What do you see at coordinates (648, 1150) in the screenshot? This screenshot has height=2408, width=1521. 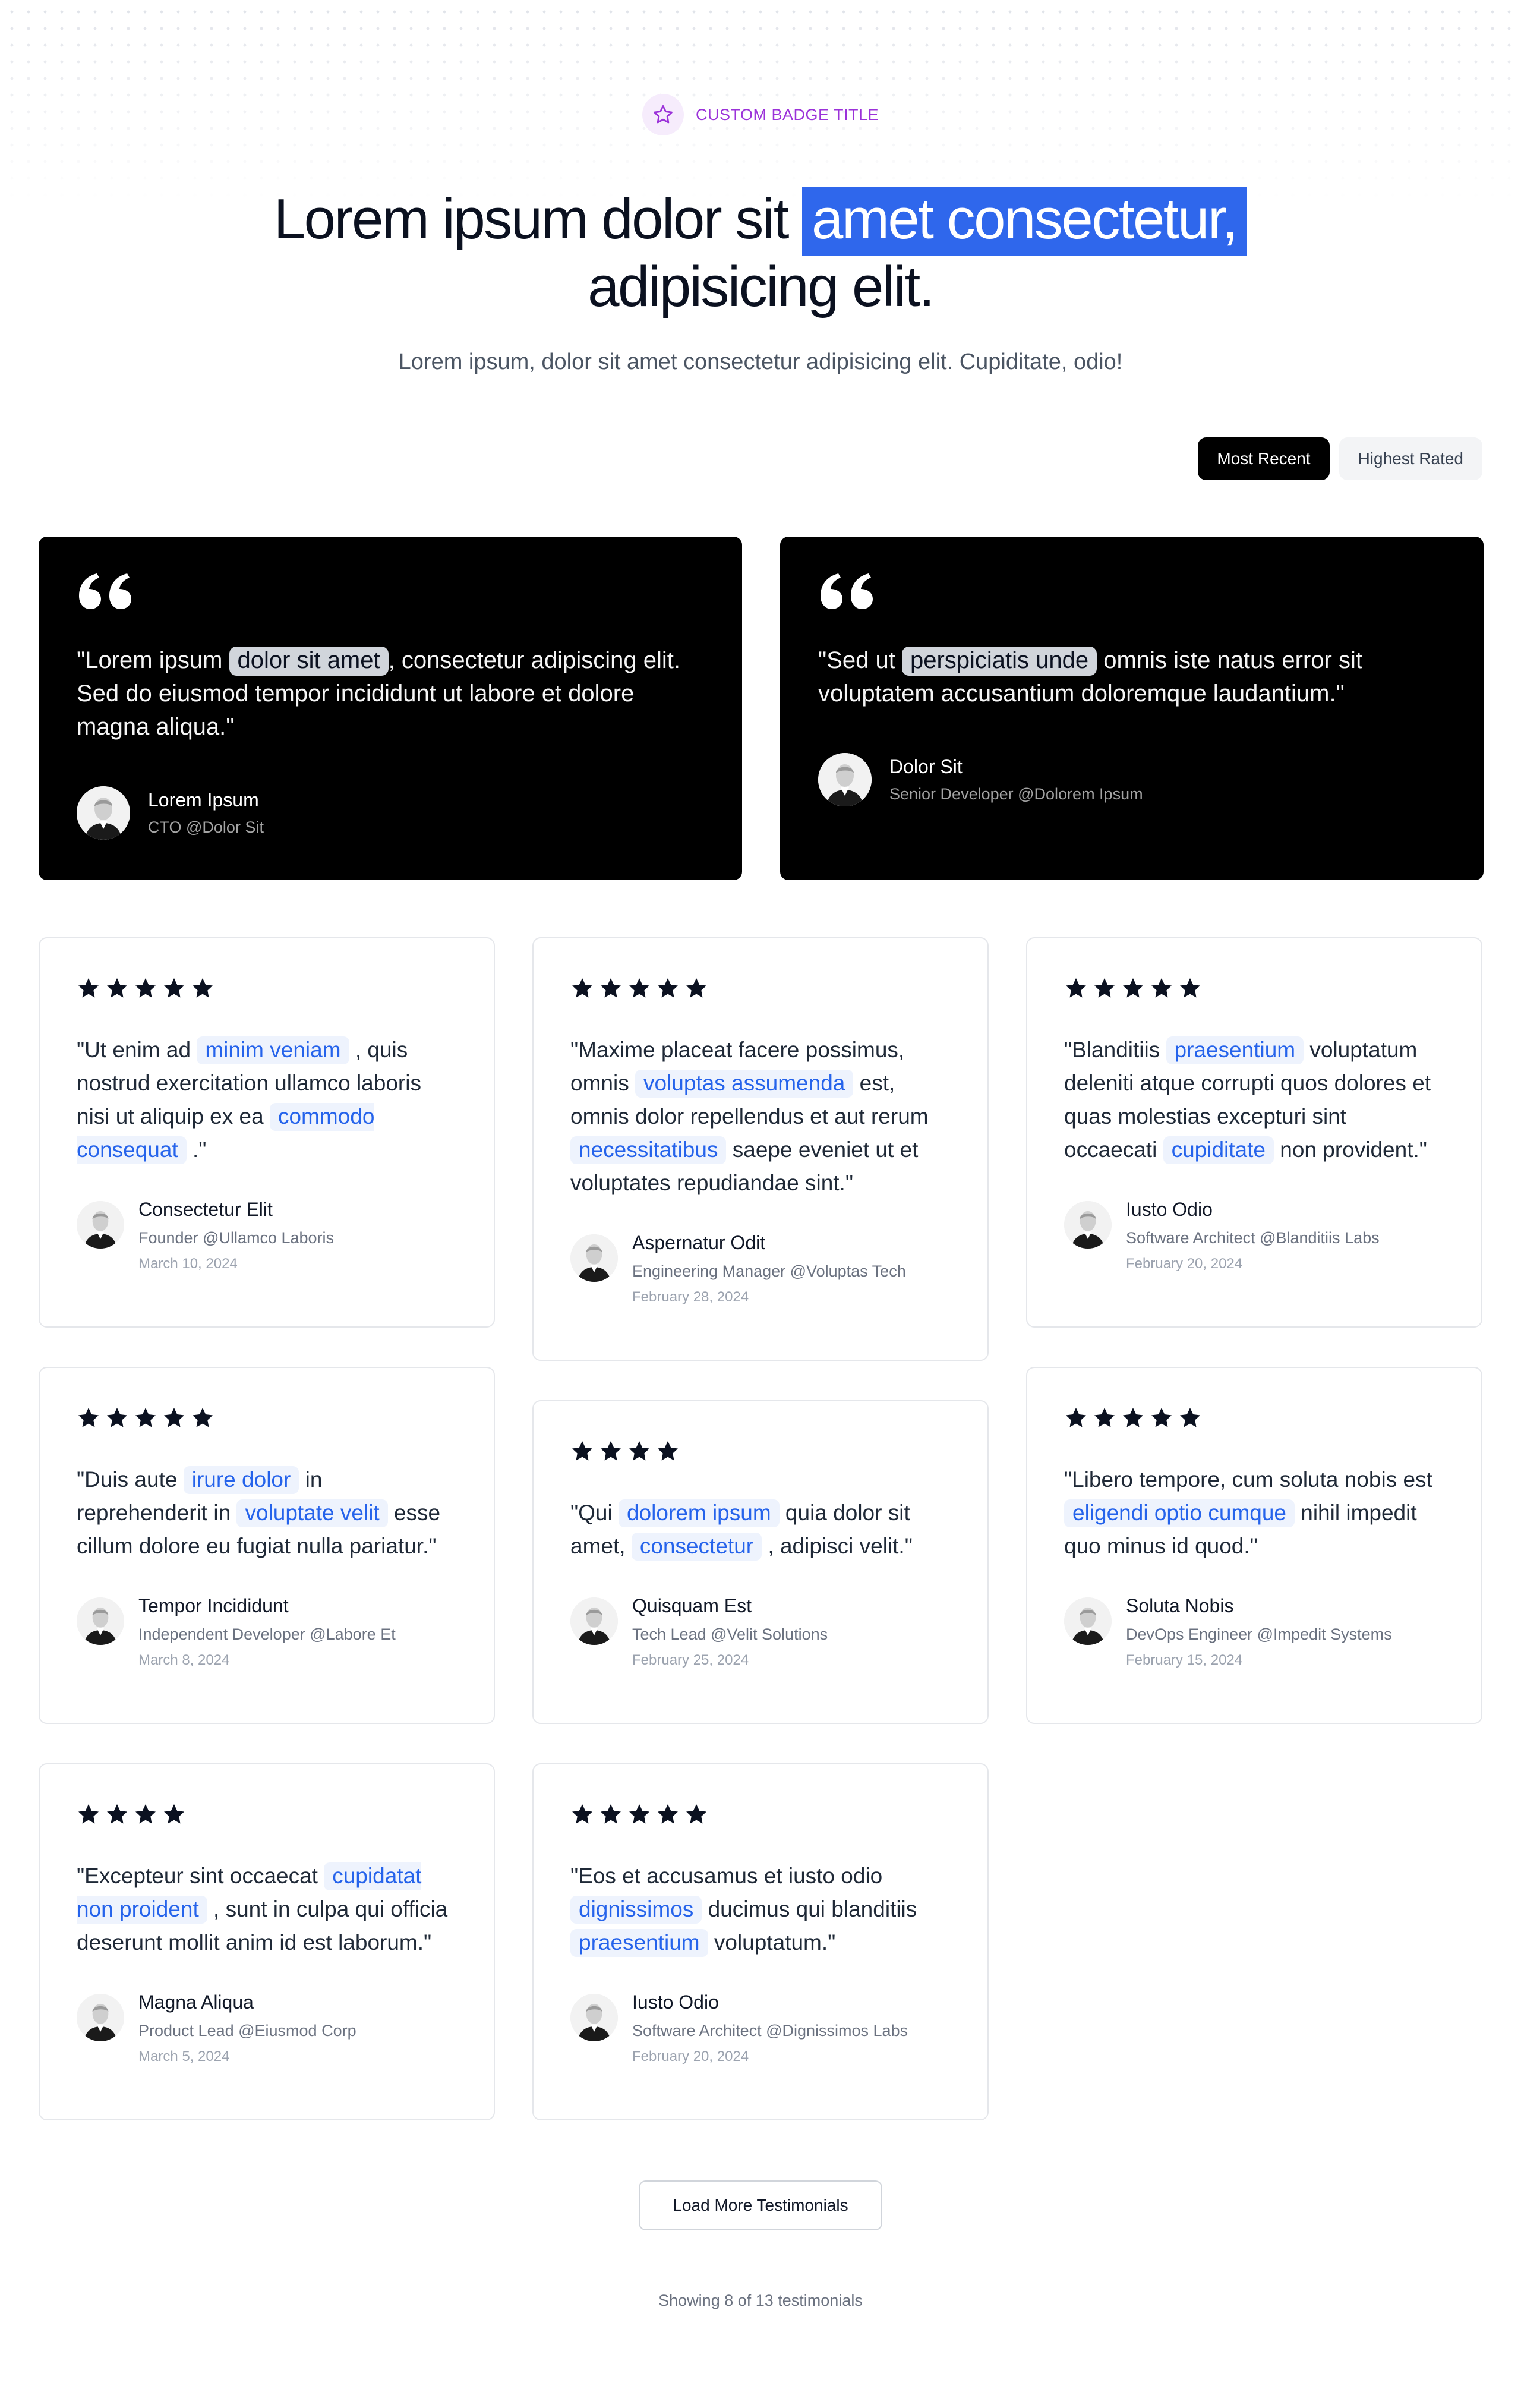 I see `quote-highlight: necessitatibus` at bounding box center [648, 1150].